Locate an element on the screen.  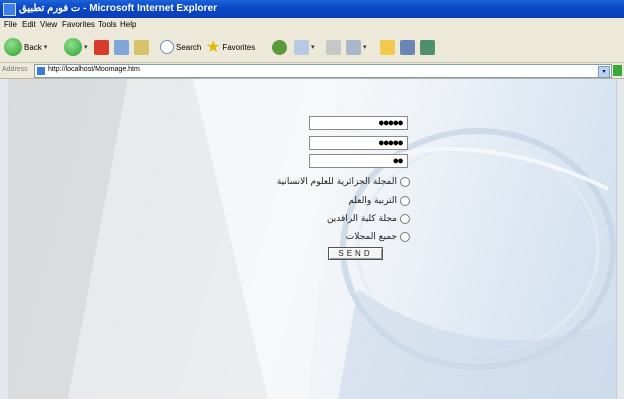
menu-bar: File Edit View Favorites Tools Help is located at coordinates (312, 24).